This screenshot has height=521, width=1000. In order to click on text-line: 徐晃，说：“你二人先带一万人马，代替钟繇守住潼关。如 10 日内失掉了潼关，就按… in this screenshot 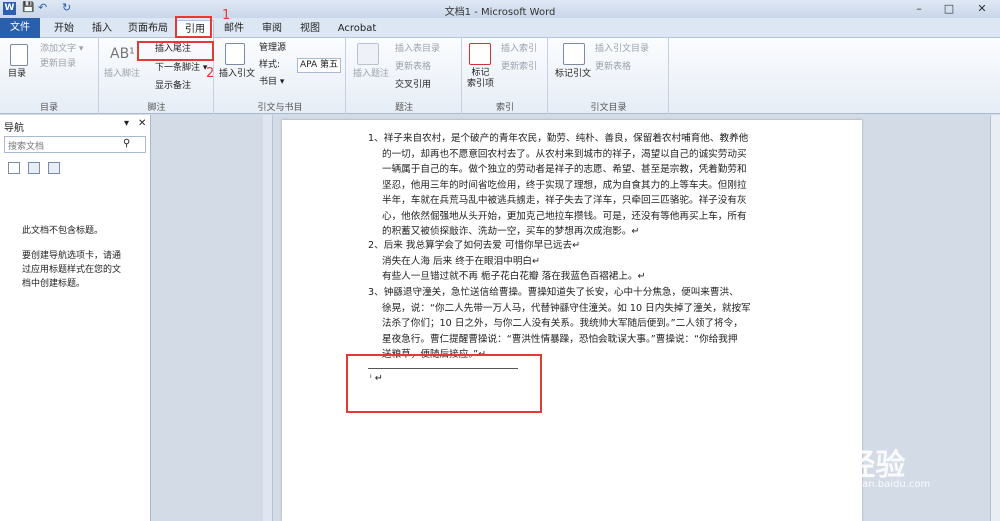, I will do `click(566, 308)`.